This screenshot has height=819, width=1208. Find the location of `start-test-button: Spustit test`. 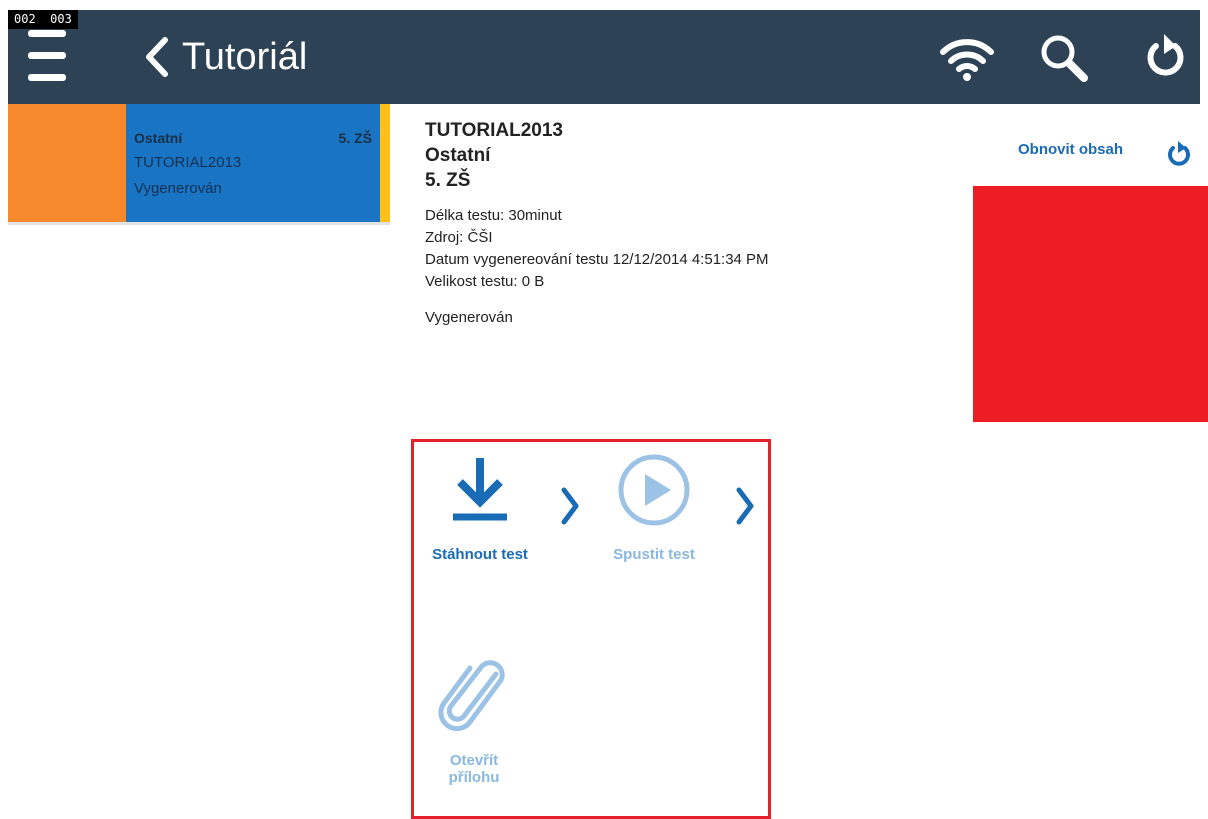

start-test-button: Spustit test is located at coordinates (654, 507).